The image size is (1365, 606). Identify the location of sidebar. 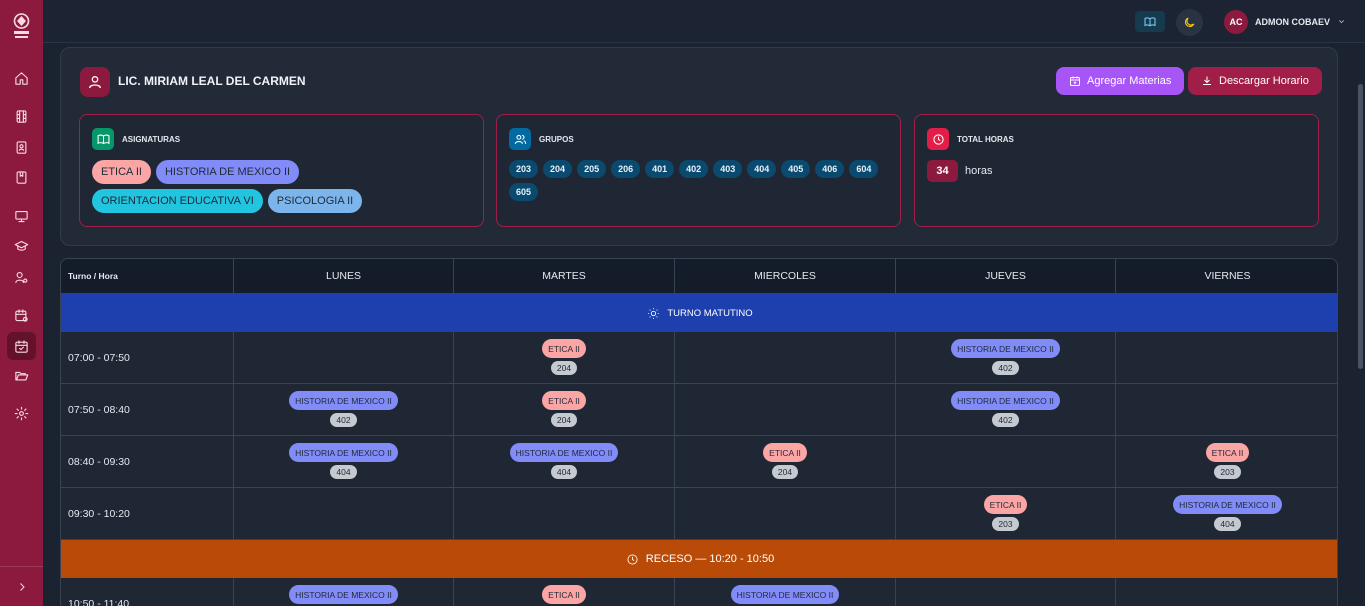
(21, 303).